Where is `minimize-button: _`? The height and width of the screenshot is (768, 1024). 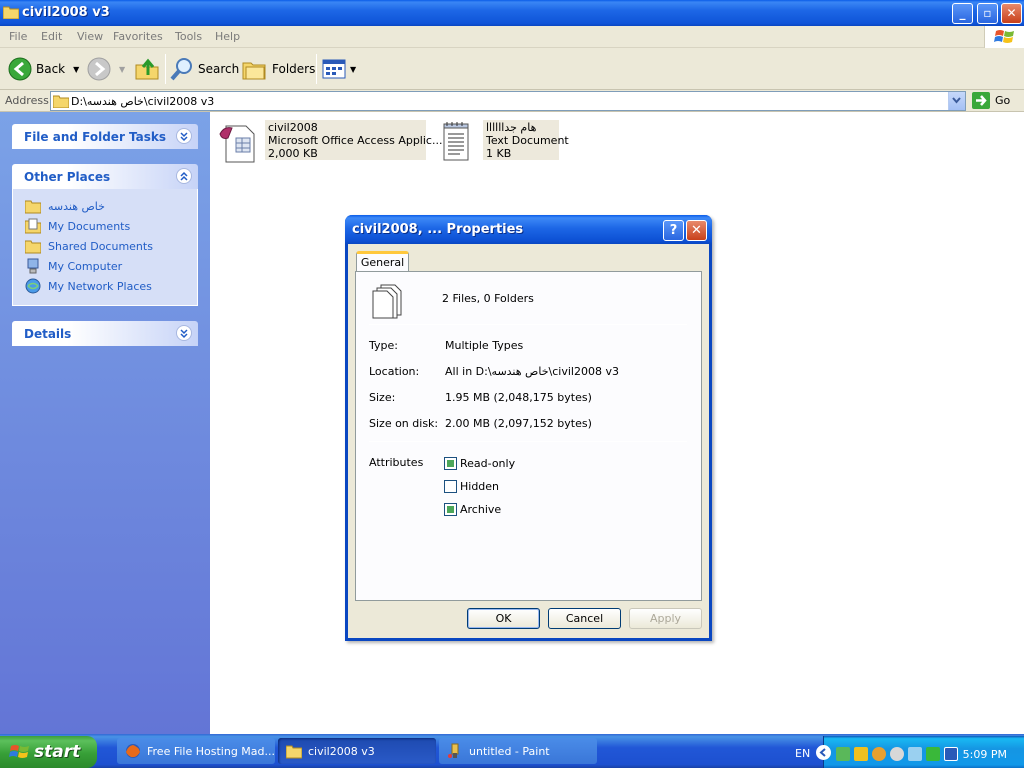 minimize-button: _ is located at coordinates (962, 13).